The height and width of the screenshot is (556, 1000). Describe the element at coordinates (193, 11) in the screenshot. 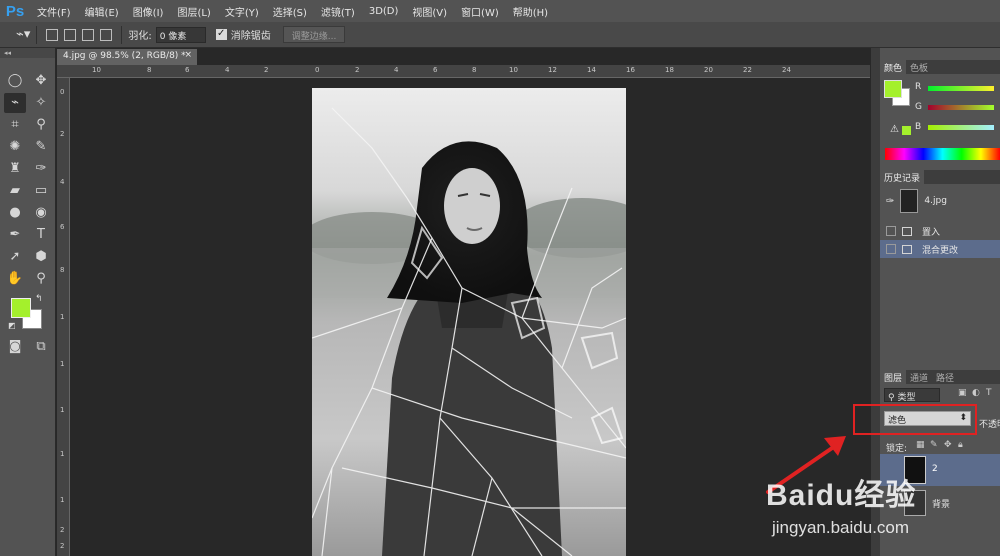

I see `menu-layer: 图层(L)` at that location.